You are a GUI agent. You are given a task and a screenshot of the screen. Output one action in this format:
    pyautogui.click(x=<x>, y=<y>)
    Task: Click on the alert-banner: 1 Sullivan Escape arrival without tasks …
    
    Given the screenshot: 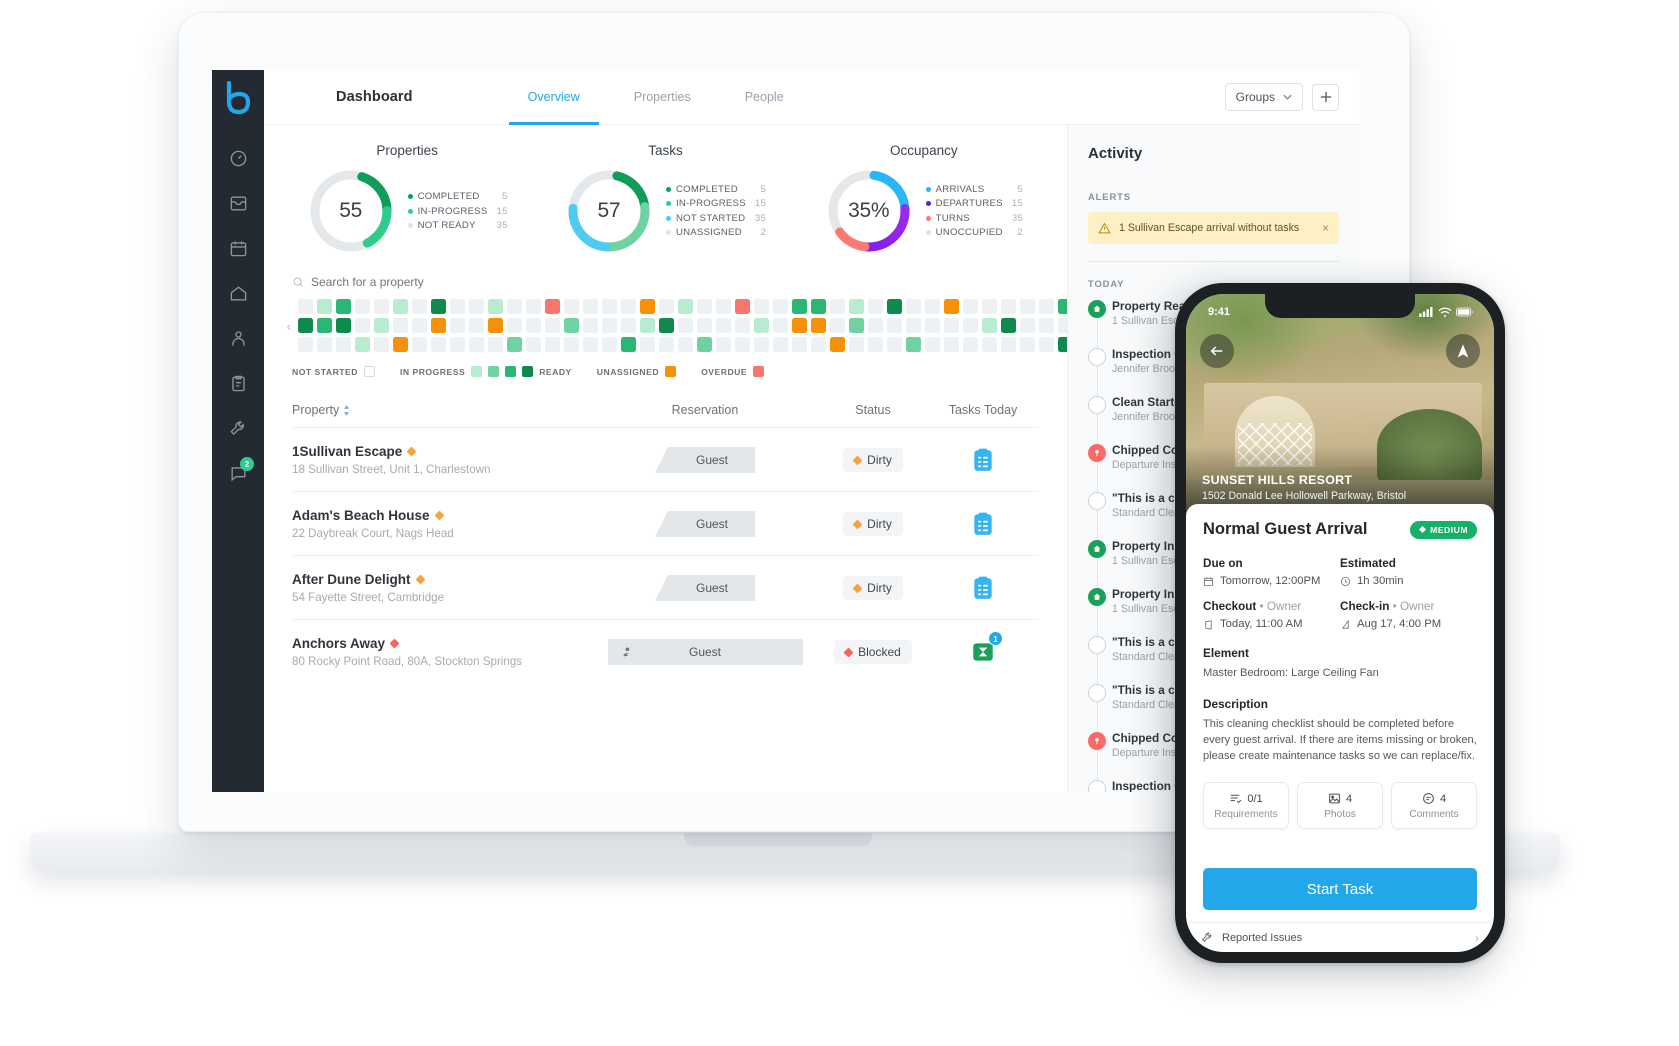 What is the action you would take?
    pyautogui.click(x=1213, y=228)
    